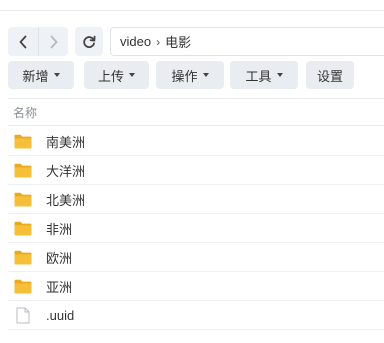 The image size is (384, 343). What do you see at coordinates (258, 76) in the screenshot?
I see `tools-button-label: 工具` at bounding box center [258, 76].